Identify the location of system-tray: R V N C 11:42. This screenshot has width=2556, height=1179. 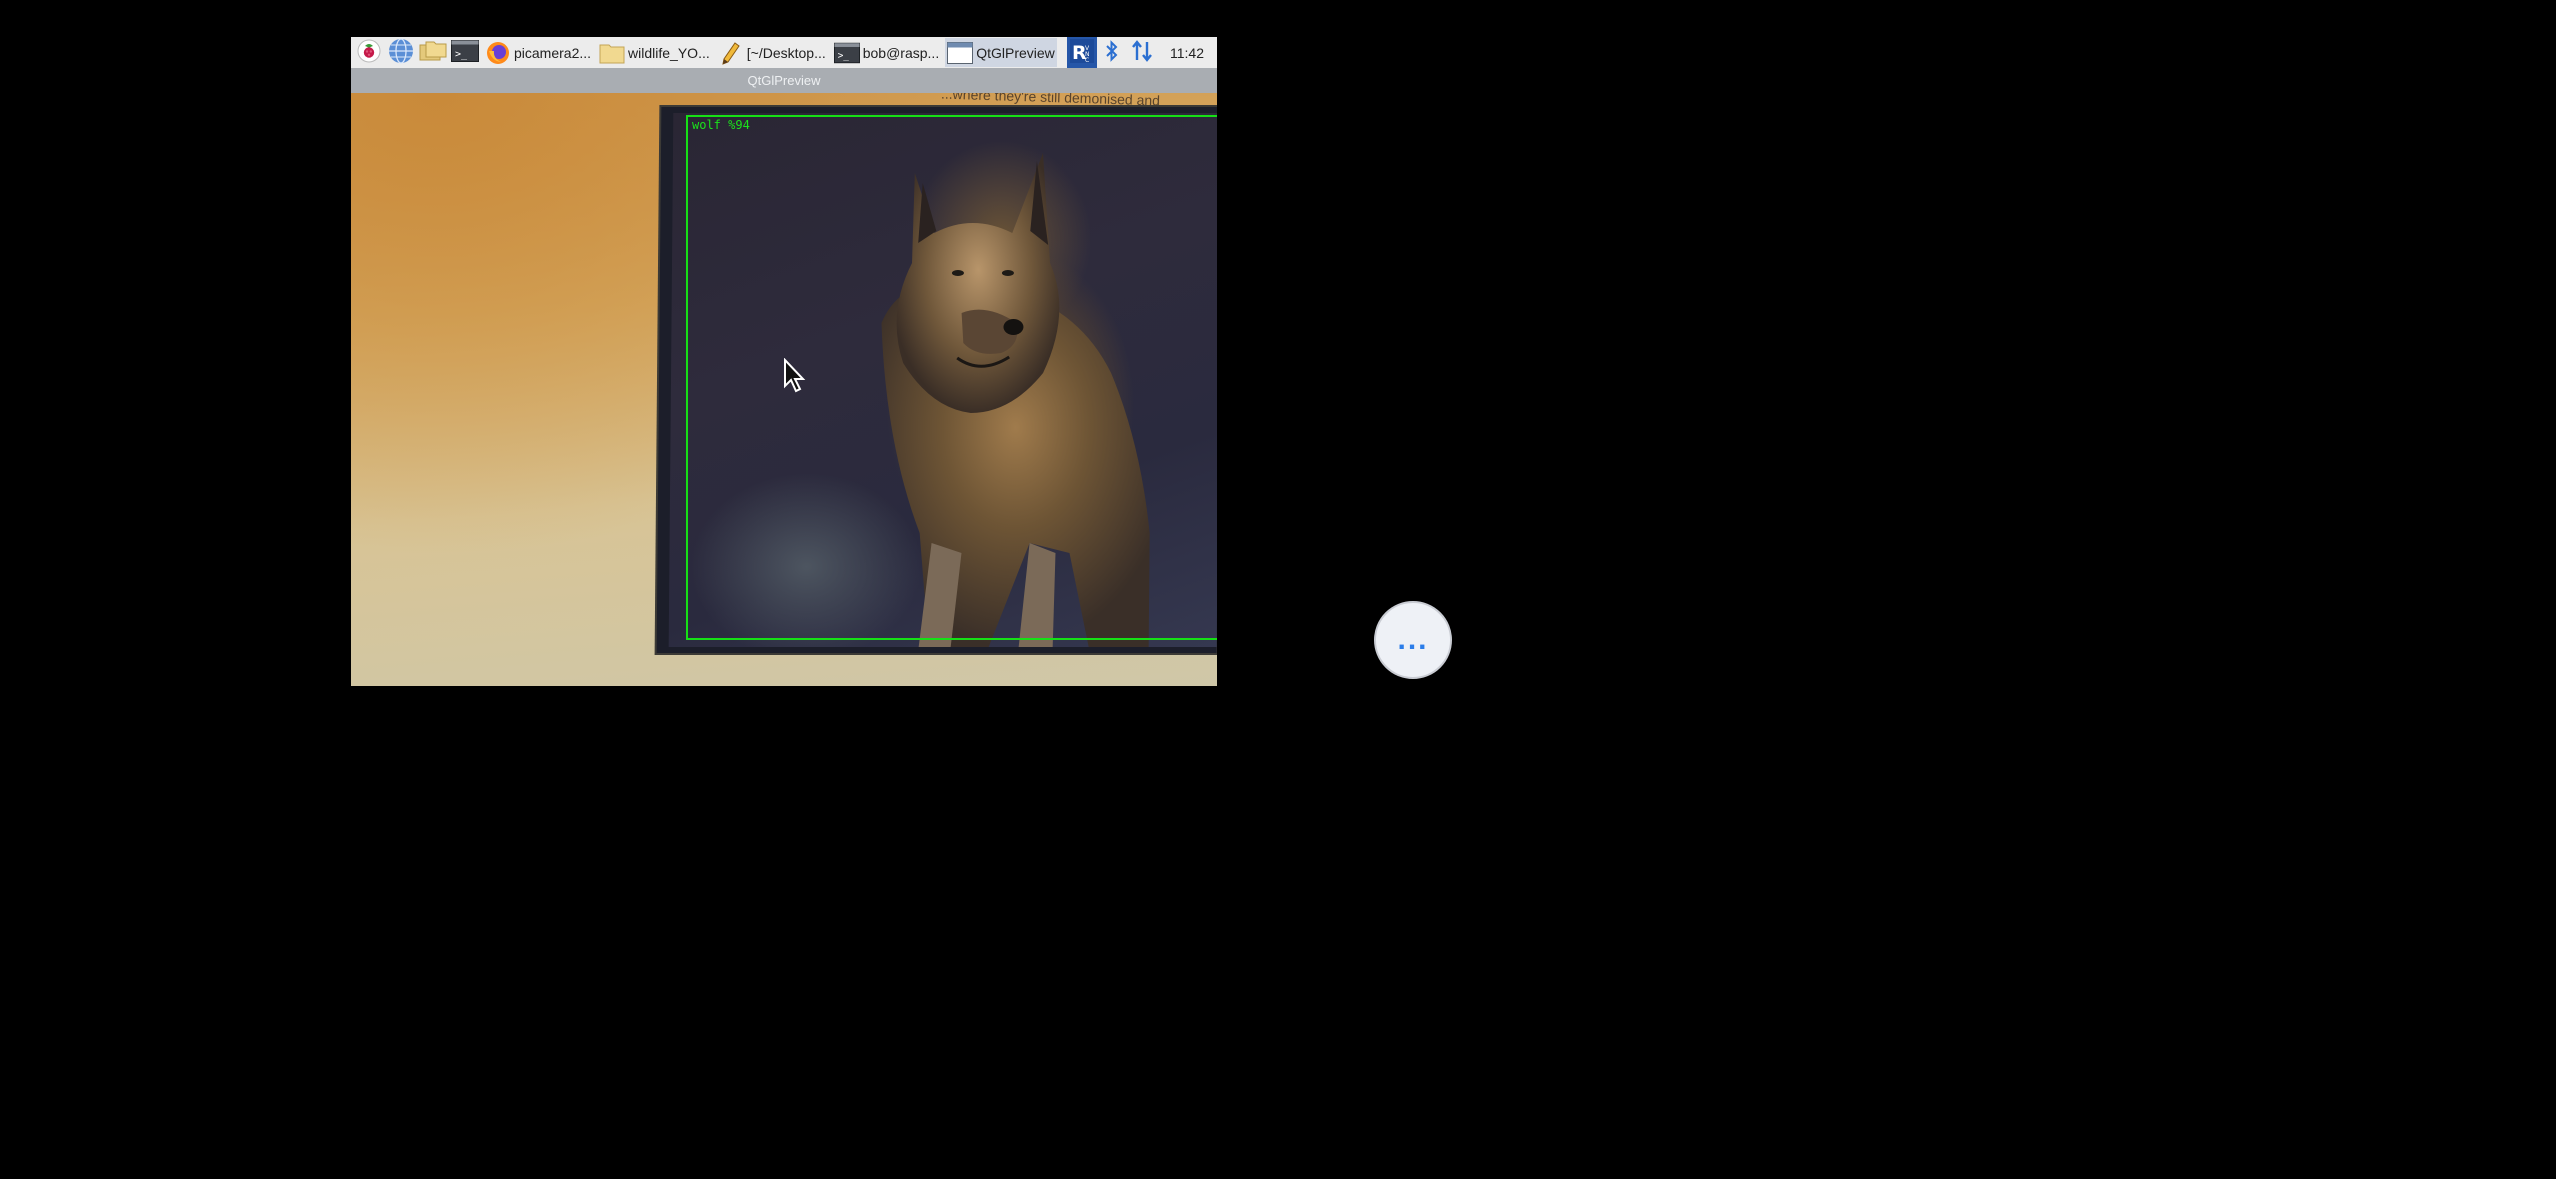
(1142, 52).